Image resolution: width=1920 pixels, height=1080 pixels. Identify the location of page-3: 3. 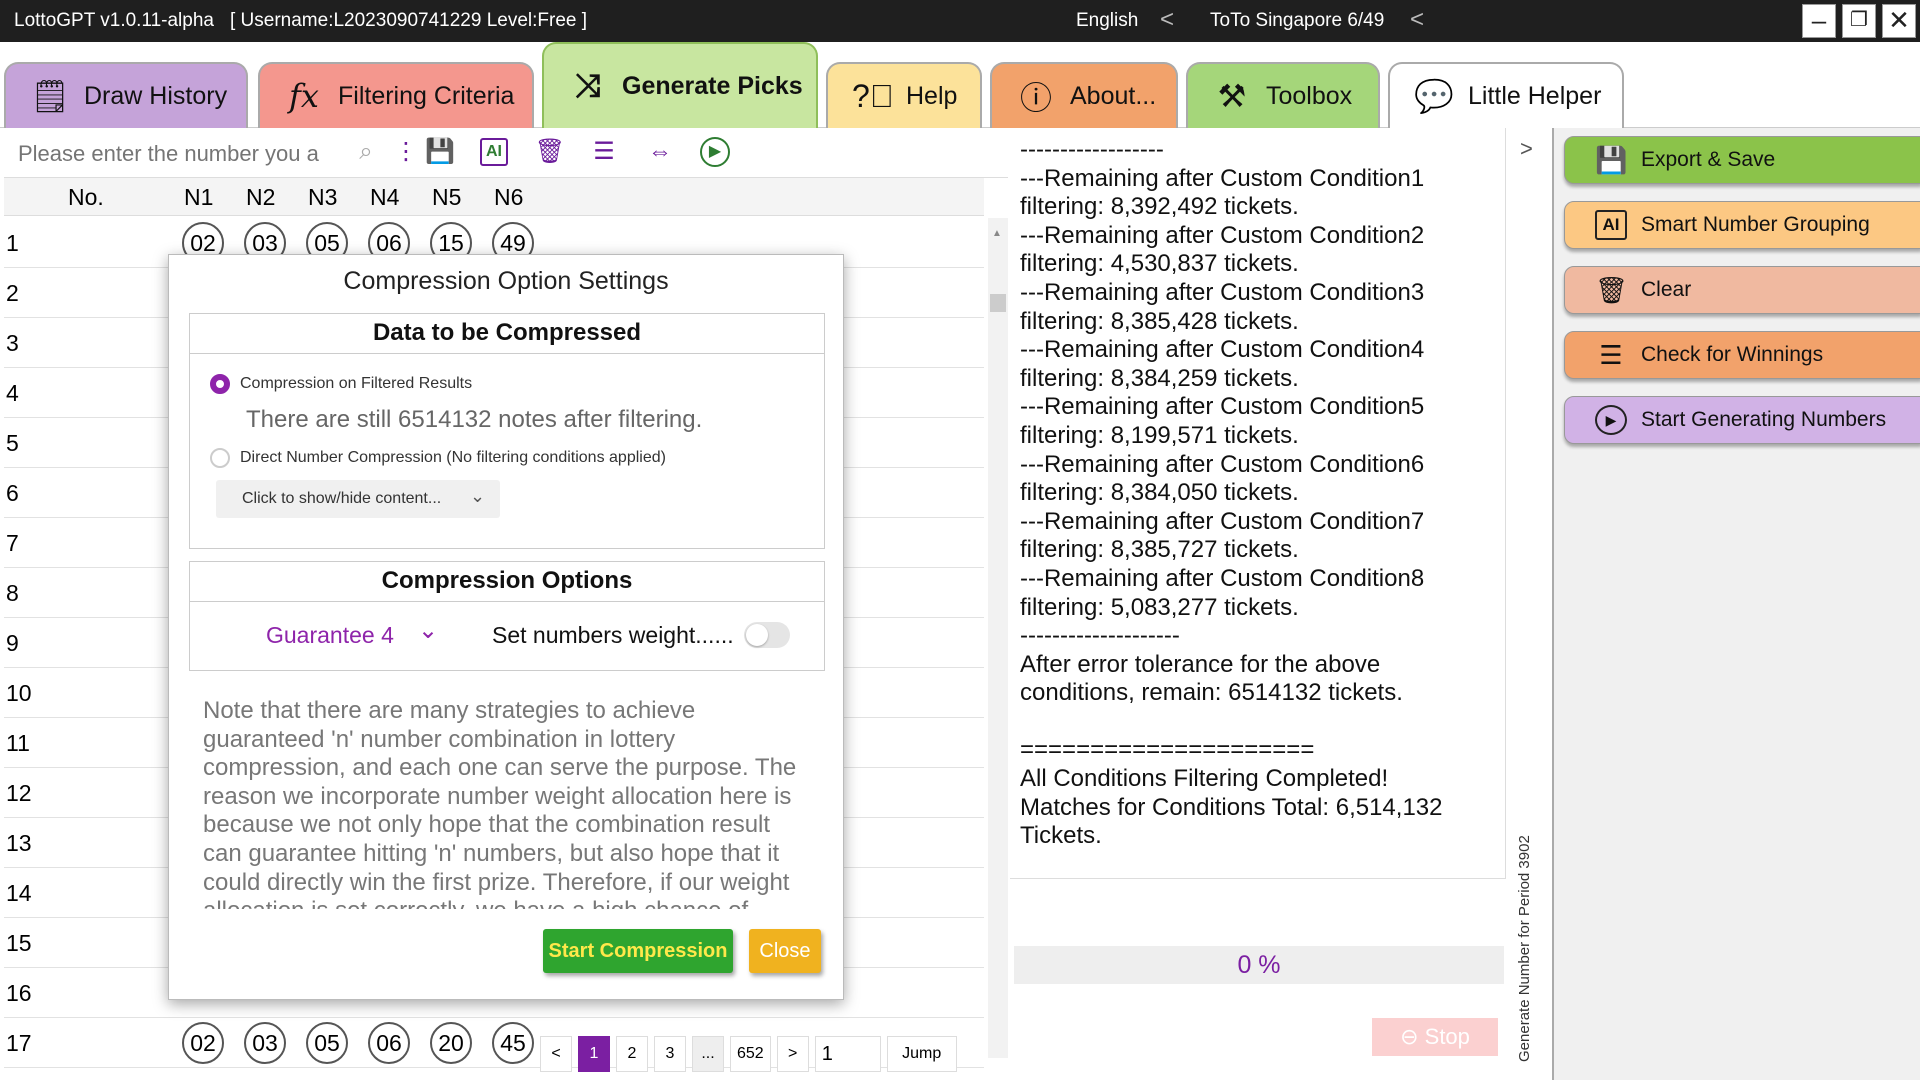
(670, 1054).